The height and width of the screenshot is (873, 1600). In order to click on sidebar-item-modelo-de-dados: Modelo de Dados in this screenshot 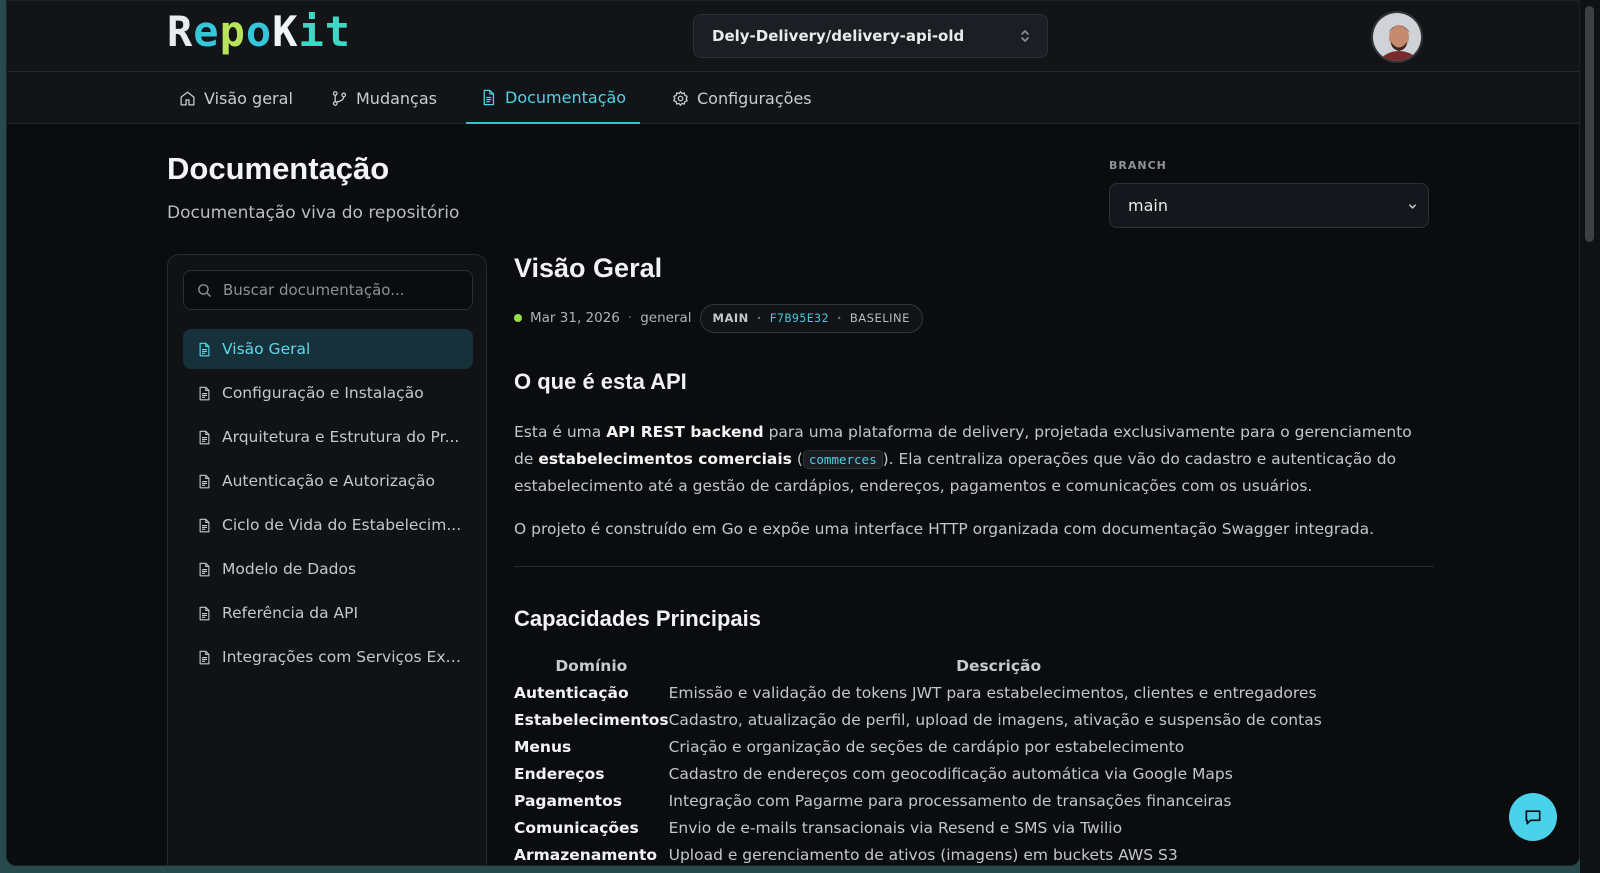, I will do `click(328, 569)`.